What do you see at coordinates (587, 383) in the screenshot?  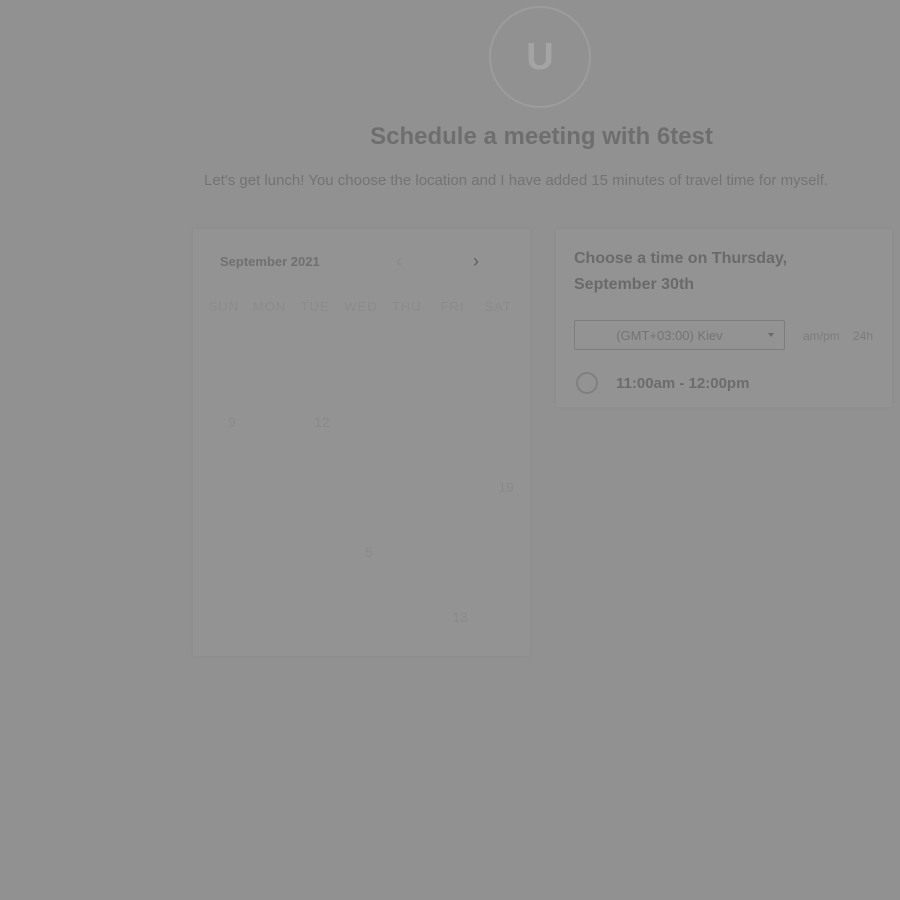 I see `radio-icon` at bounding box center [587, 383].